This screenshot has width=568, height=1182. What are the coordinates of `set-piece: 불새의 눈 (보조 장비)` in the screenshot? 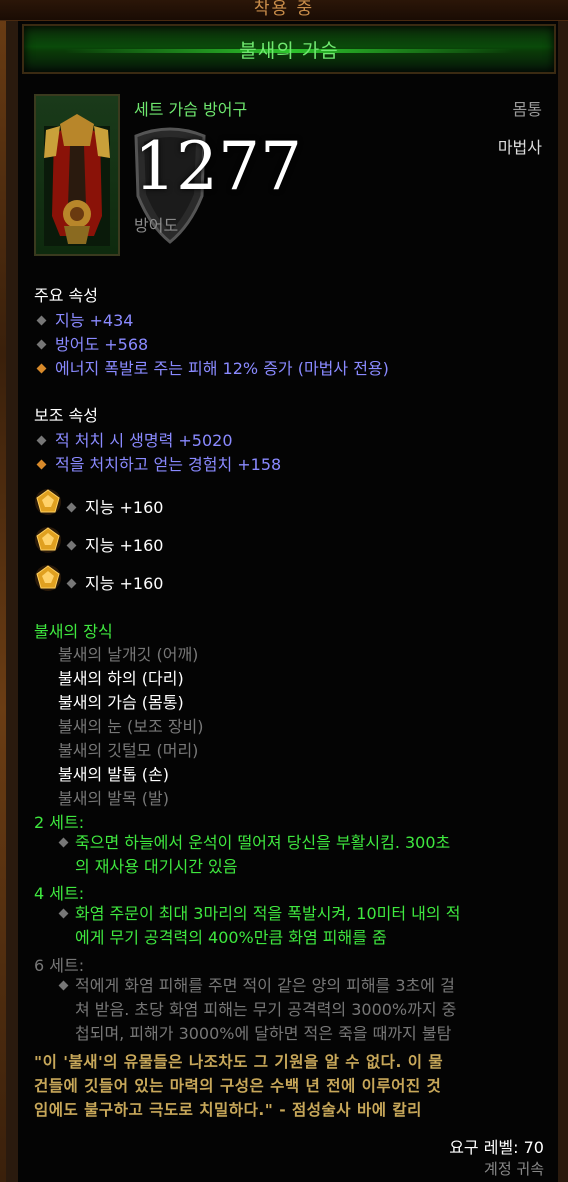 It's located at (131, 726).